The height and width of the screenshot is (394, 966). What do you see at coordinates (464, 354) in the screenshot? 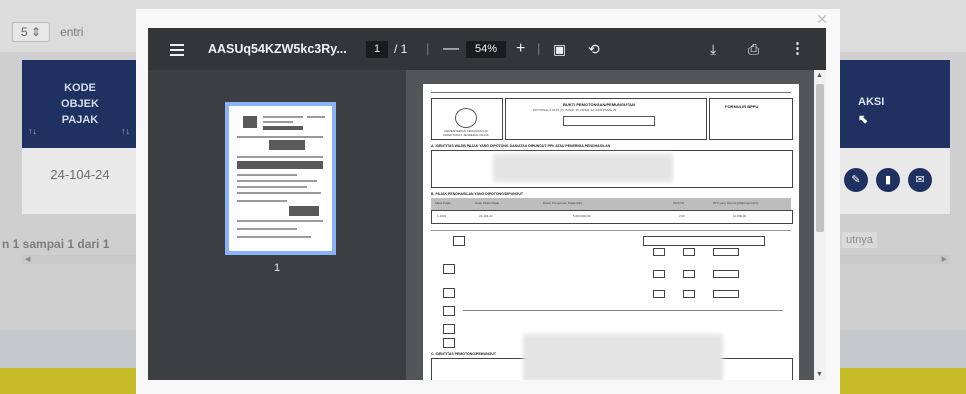
I see `section-c-label: C. IDENTITAS PEMOTONG/PEMUNGUT` at bounding box center [464, 354].